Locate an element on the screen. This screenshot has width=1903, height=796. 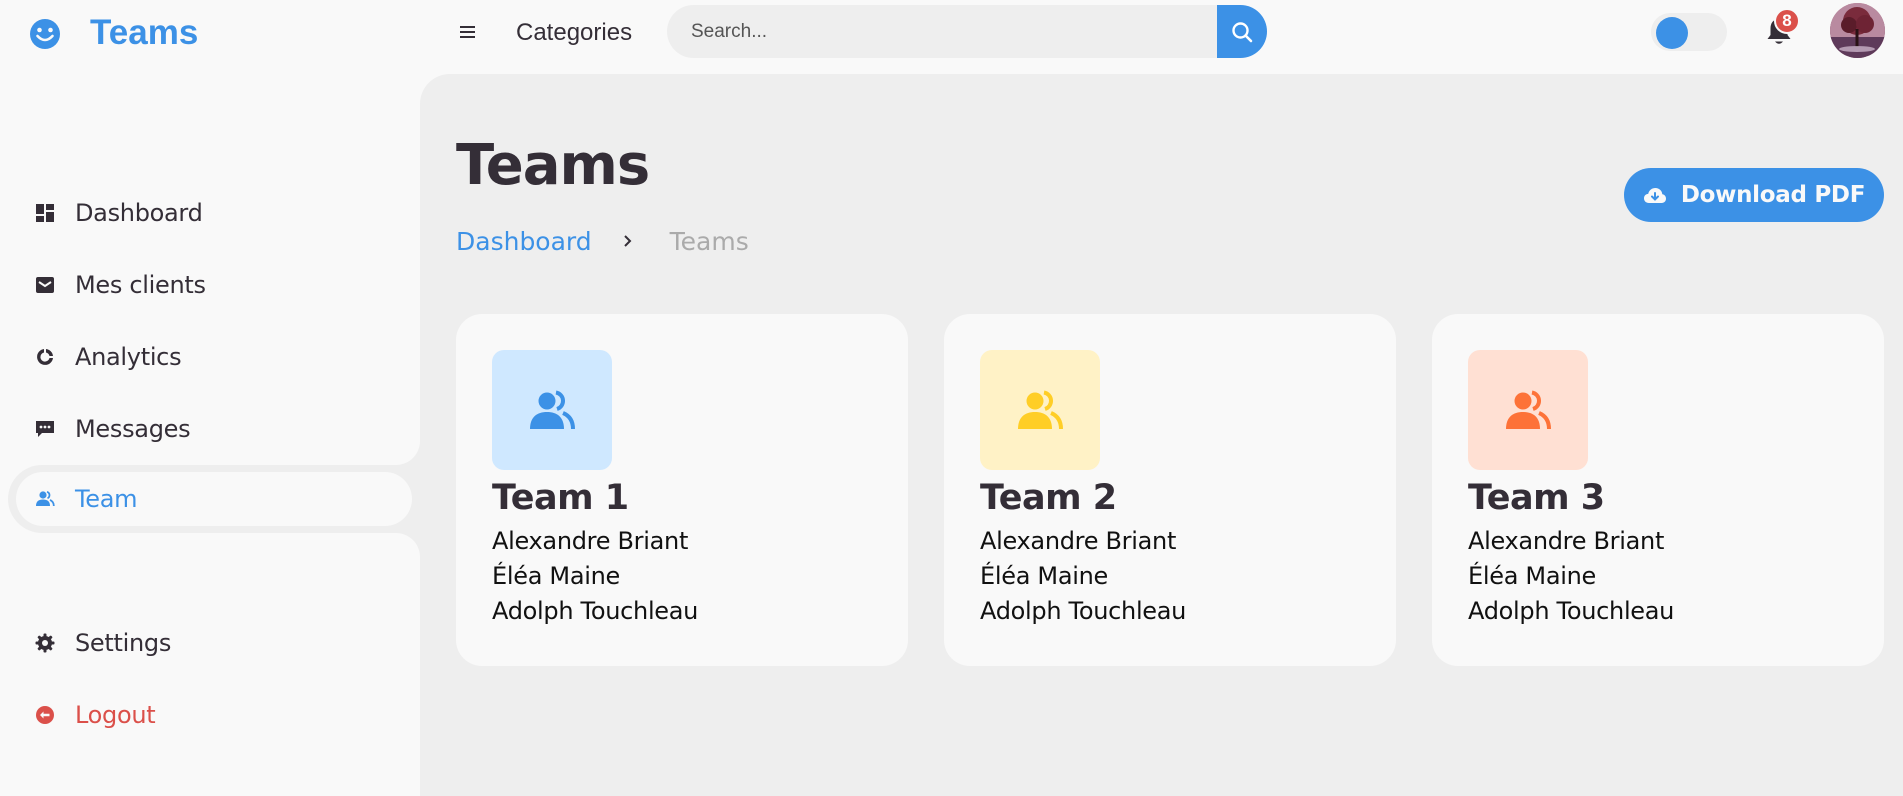
sidebar-item-label: Logout is located at coordinates (115, 715).